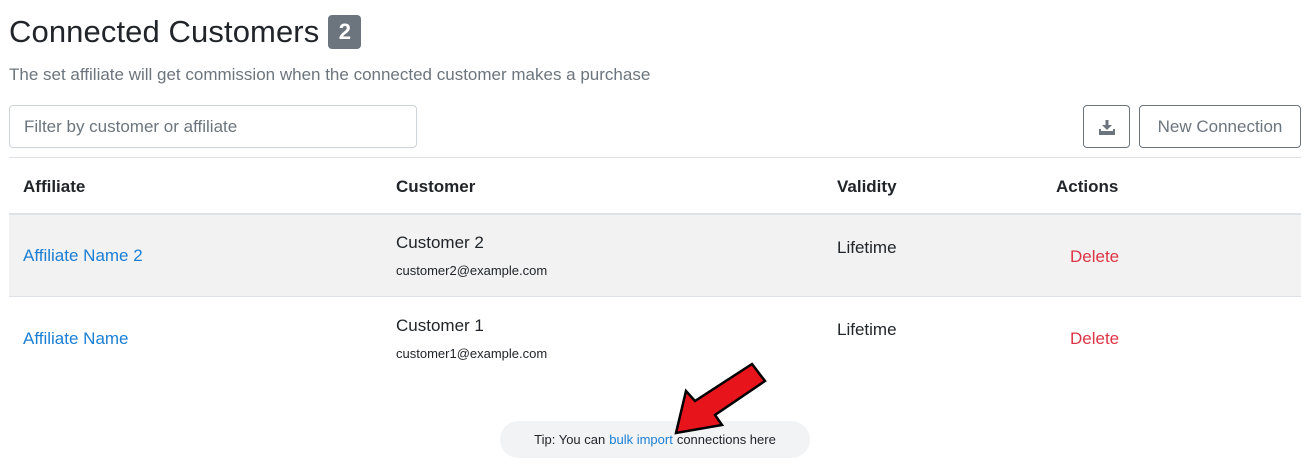 The height and width of the screenshot is (468, 1308). Describe the element at coordinates (867, 186) in the screenshot. I see `column-header-validity: Validity` at that location.